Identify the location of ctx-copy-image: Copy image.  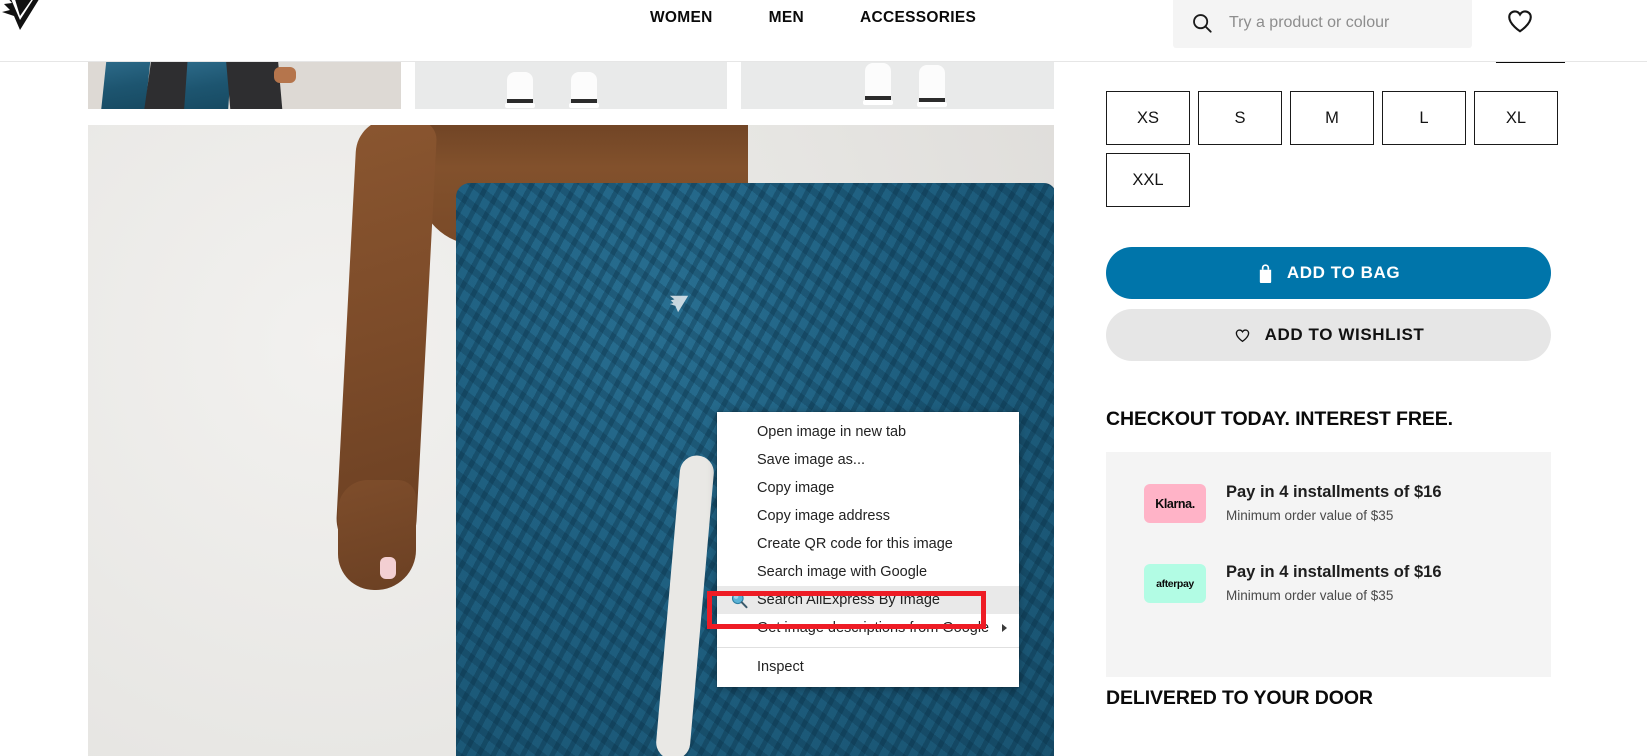
(868, 488).